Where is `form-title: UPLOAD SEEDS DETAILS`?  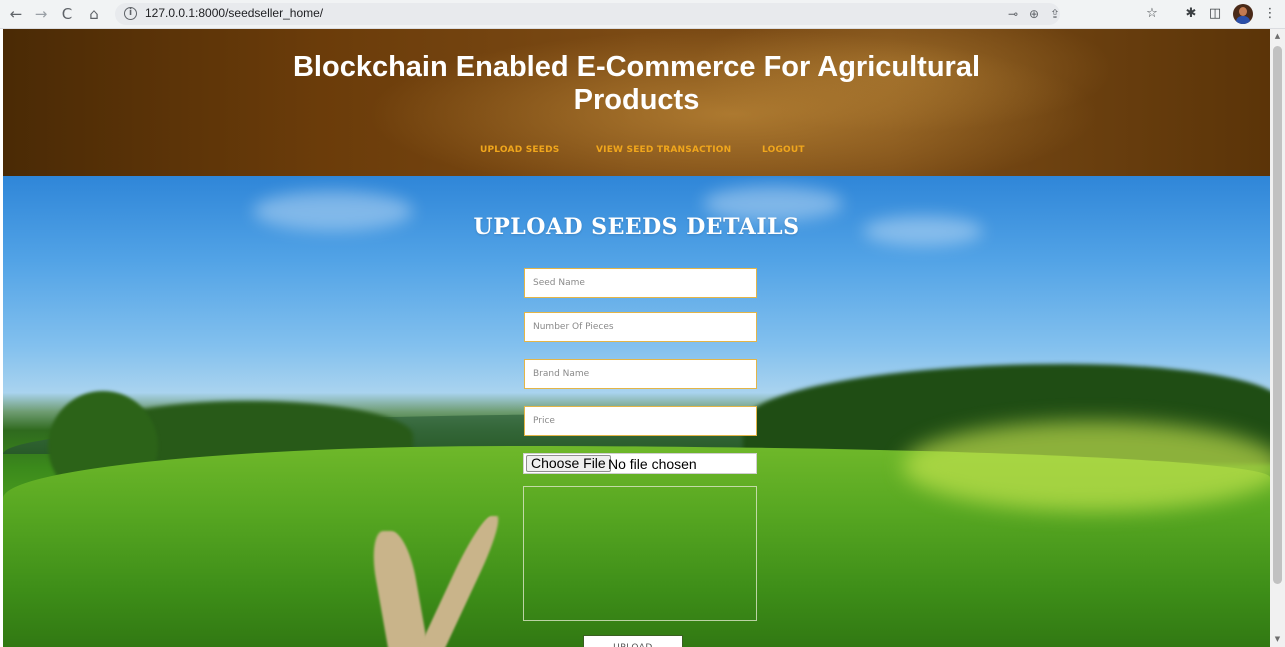
form-title: UPLOAD SEEDS DETAILS is located at coordinates (636, 227).